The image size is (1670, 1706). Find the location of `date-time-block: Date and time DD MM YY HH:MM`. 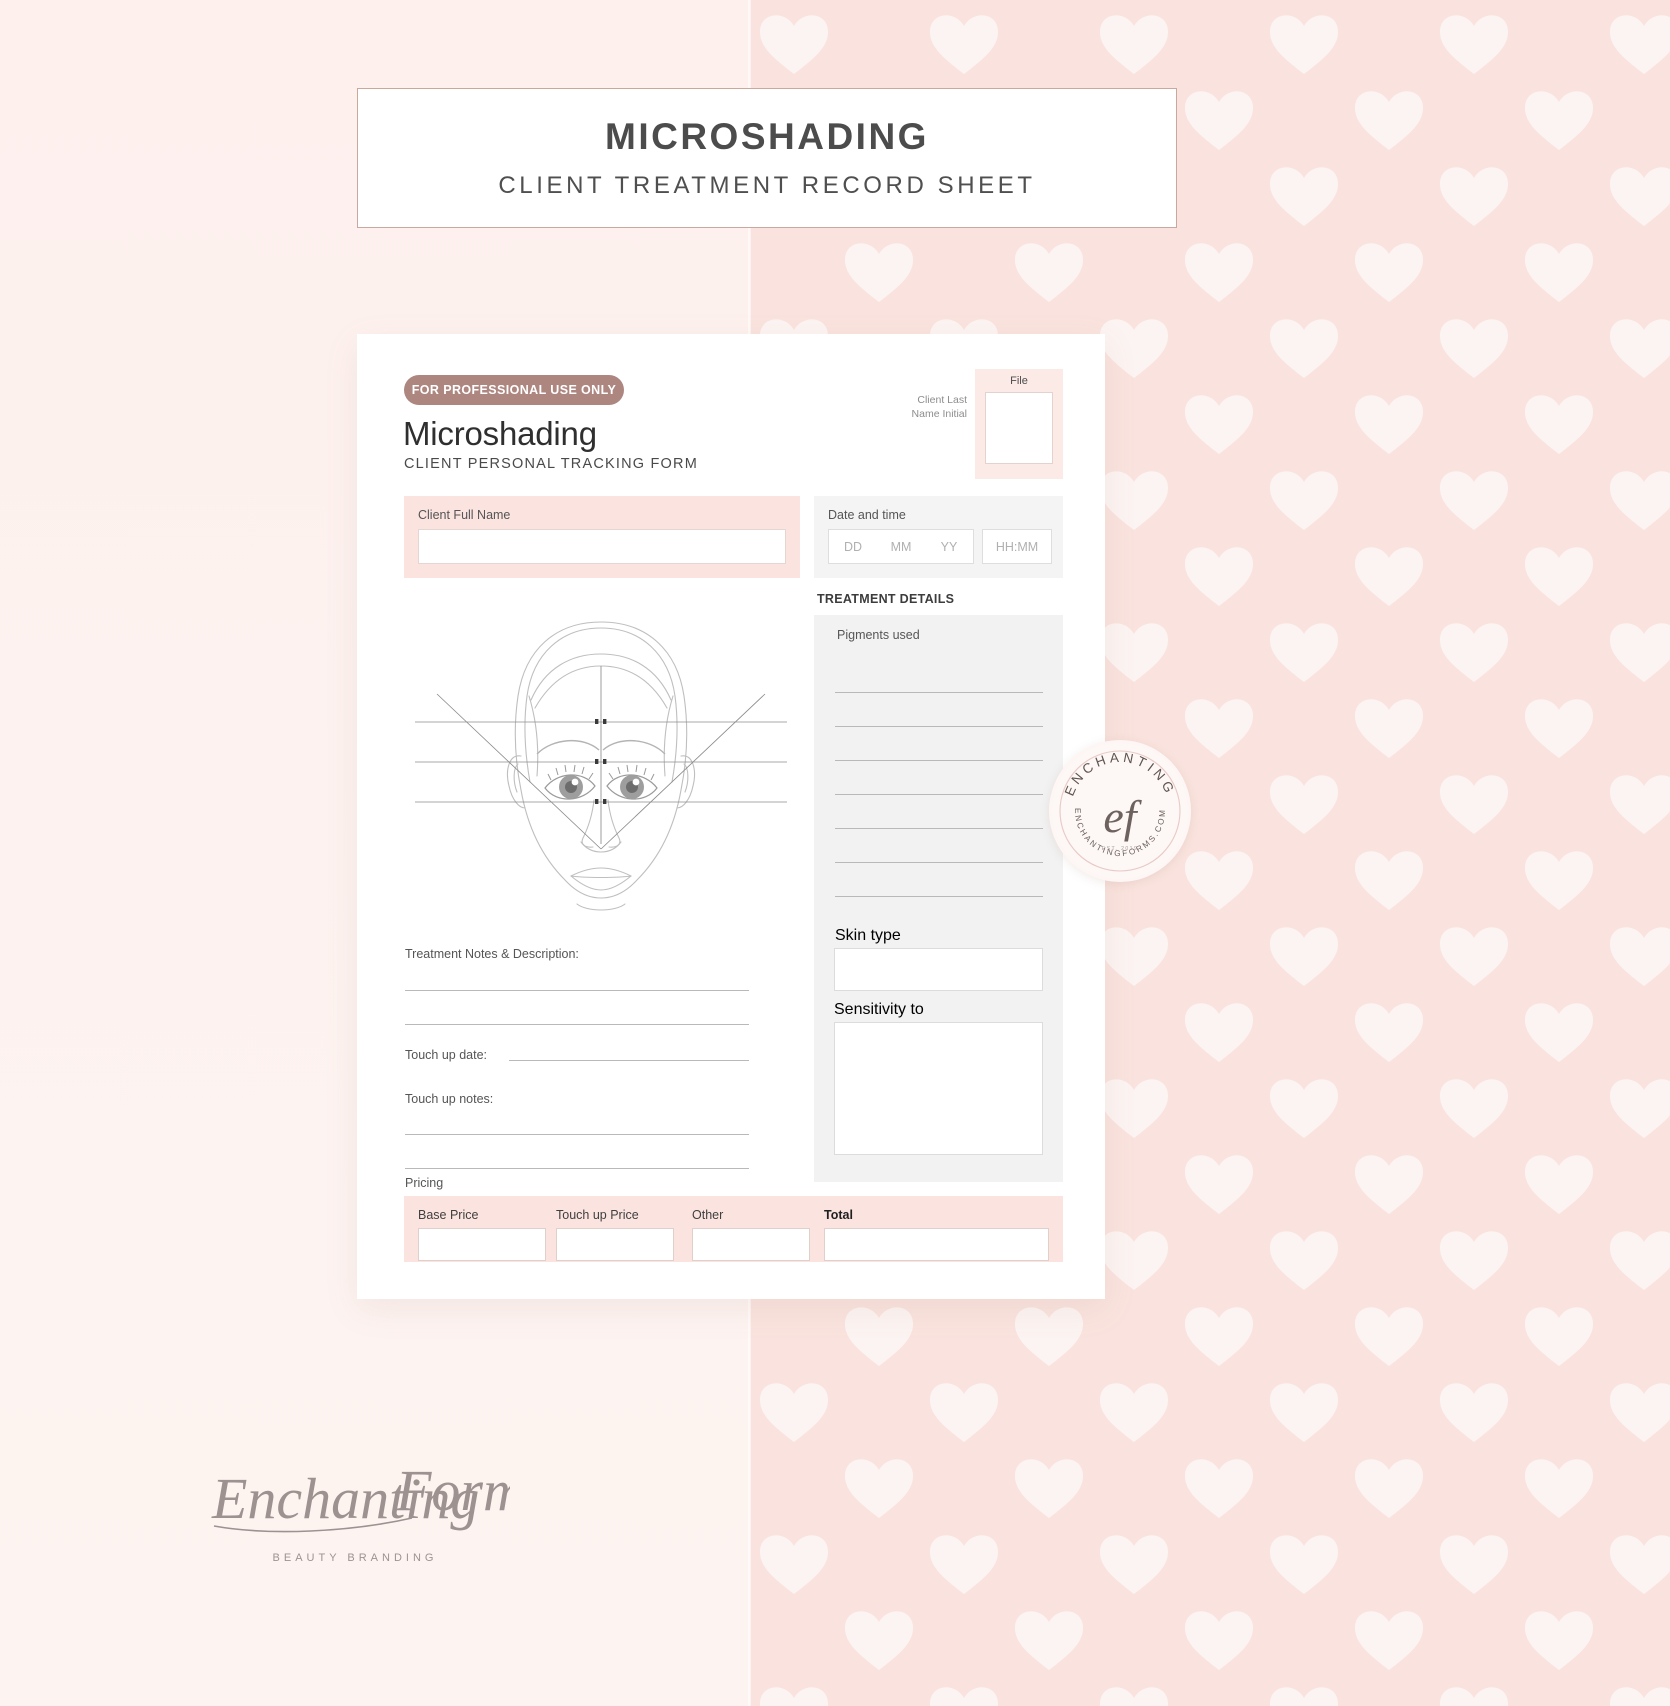

date-time-block: Date and time DD MM YY HH:MM is located at coordinates (938, 537).